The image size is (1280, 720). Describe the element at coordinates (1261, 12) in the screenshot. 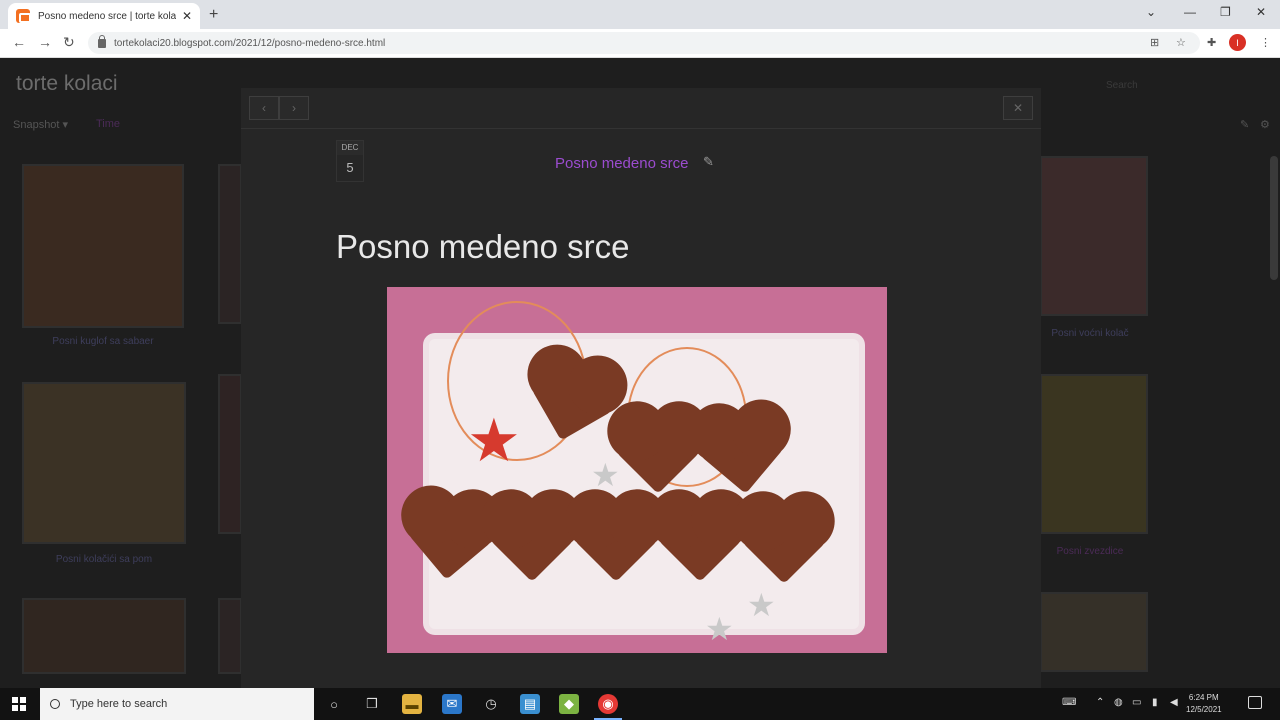

I see `window-close-icon: ✕` at that location.